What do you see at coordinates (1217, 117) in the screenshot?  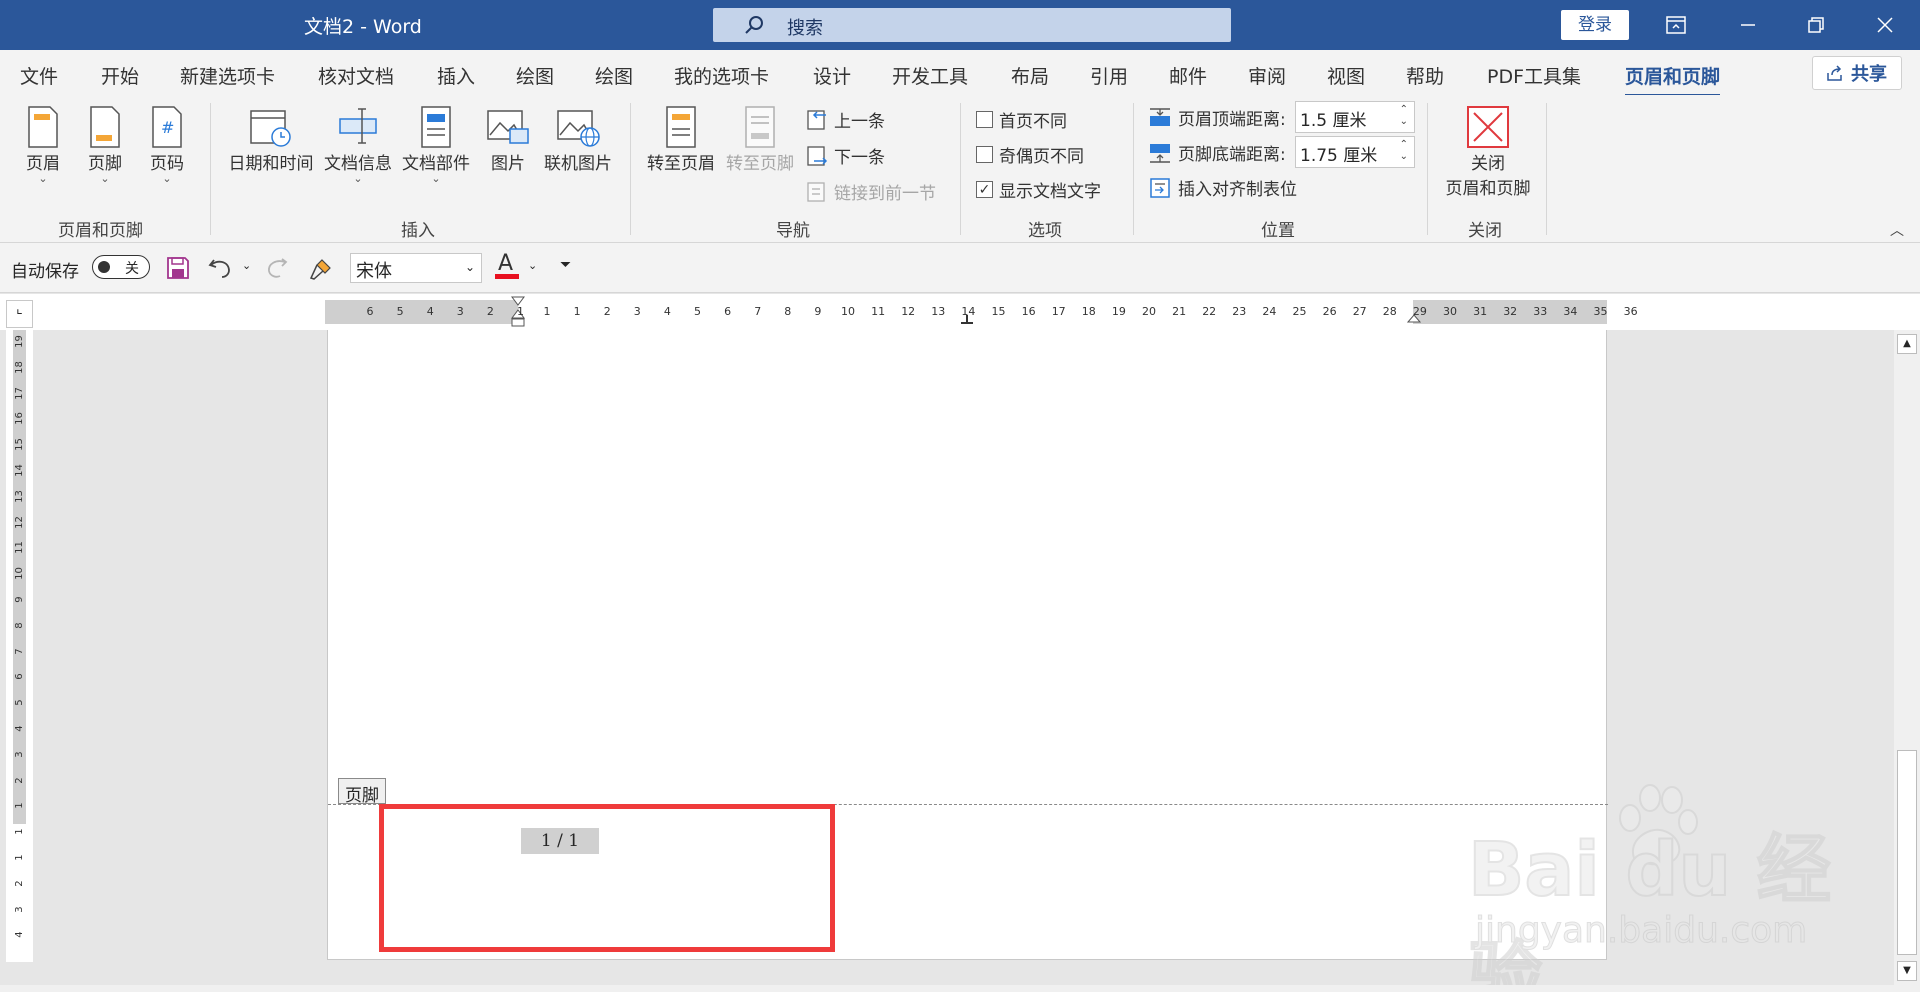 I see `header-top-distance: 页眉顶端距离:` at bounding box center [1217, 117].